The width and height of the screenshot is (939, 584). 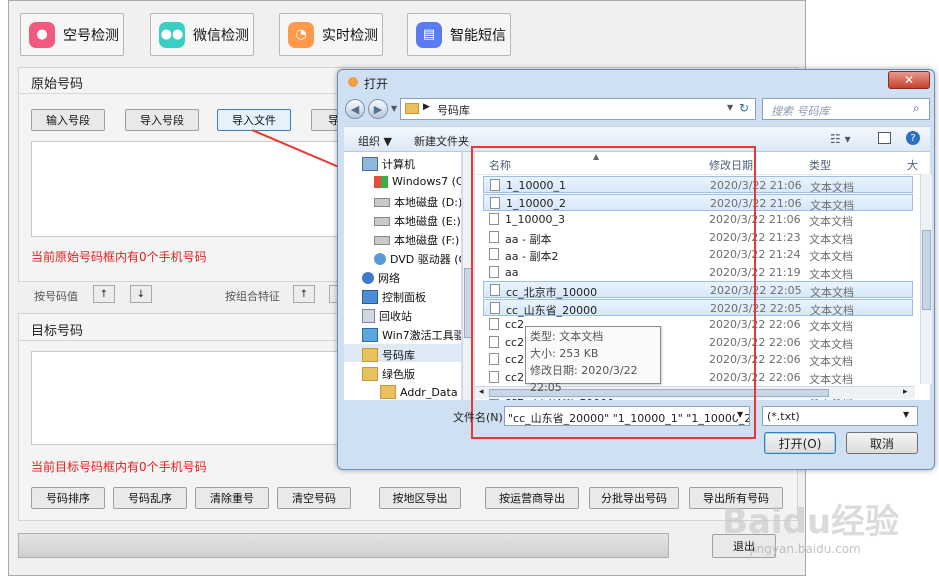 I want to click on nav-label: 回收站, so click(x=395, y=316).